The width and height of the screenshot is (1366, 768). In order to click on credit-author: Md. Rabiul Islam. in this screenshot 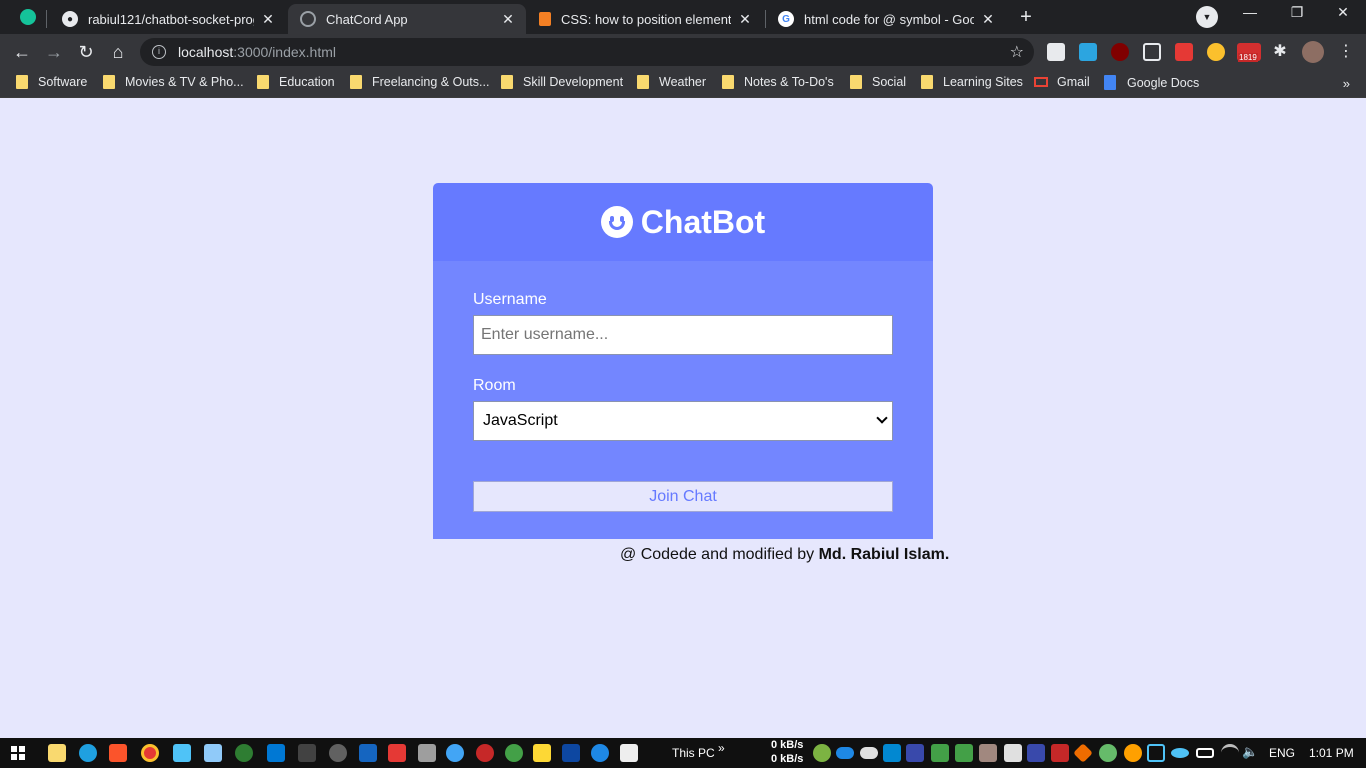, I will do `click(884, 554)`.